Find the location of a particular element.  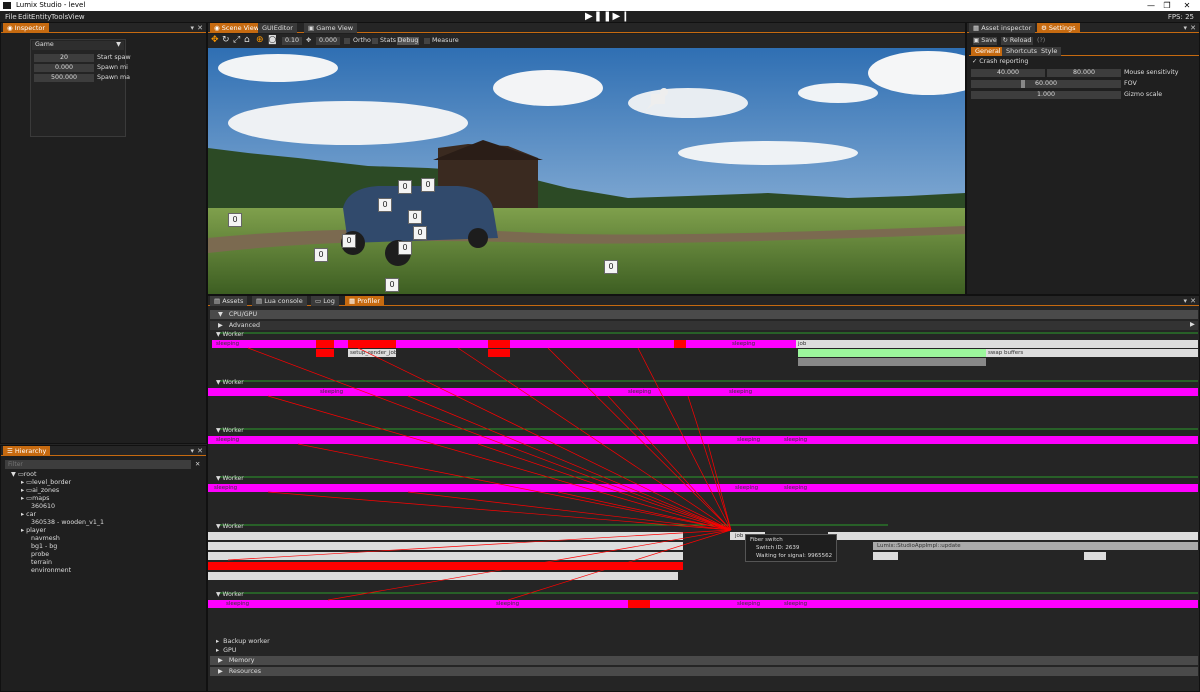

close-profiler-icon: ✕ is located at coordinates (1193, 301).